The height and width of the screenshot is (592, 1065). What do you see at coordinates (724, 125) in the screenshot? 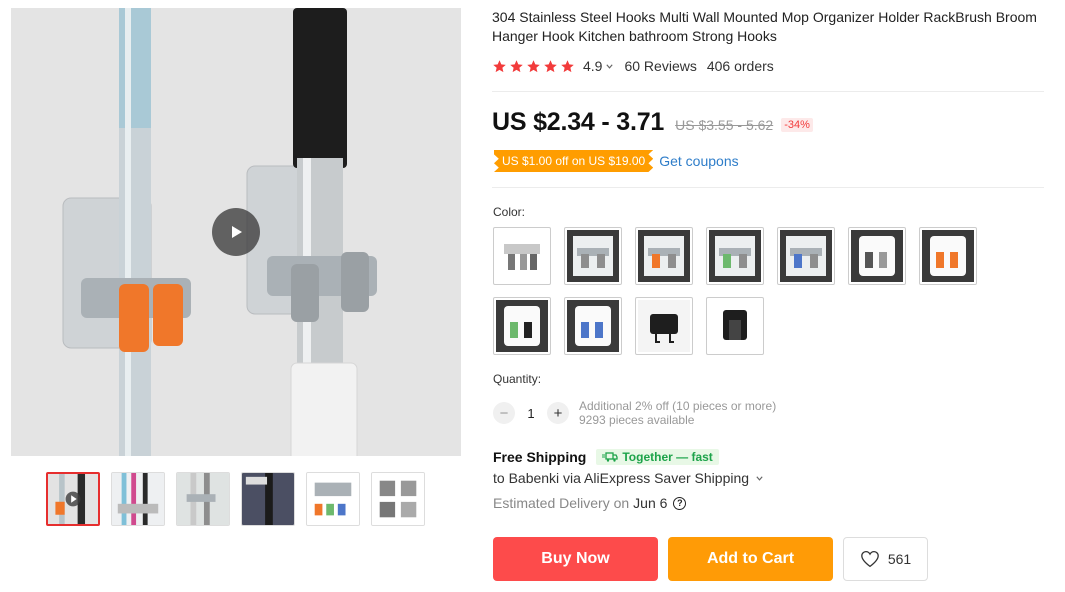
I see `original-price: US $3.55 - 5.62` at bounding box center [724, 125].